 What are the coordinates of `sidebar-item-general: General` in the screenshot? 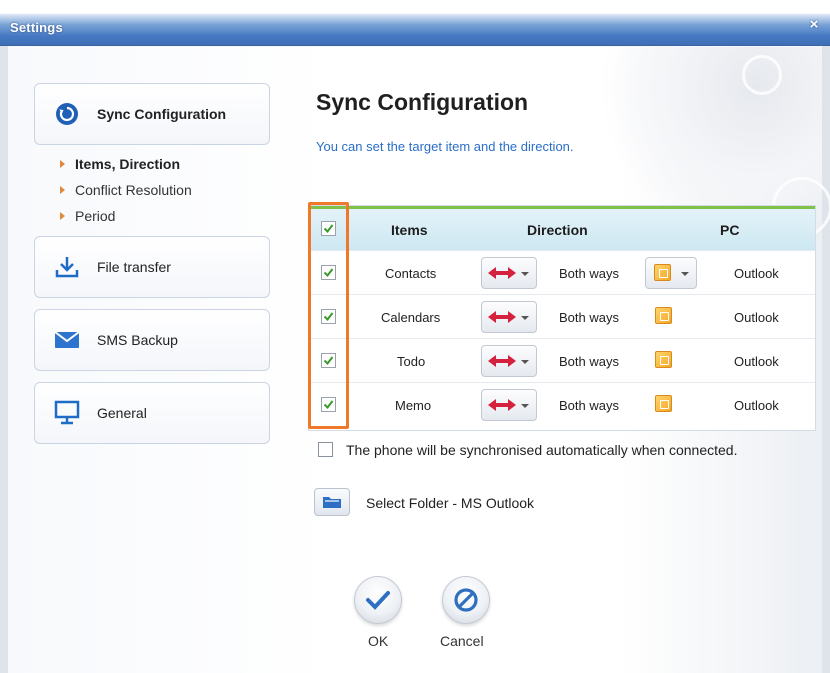 It's located at (152, 413).